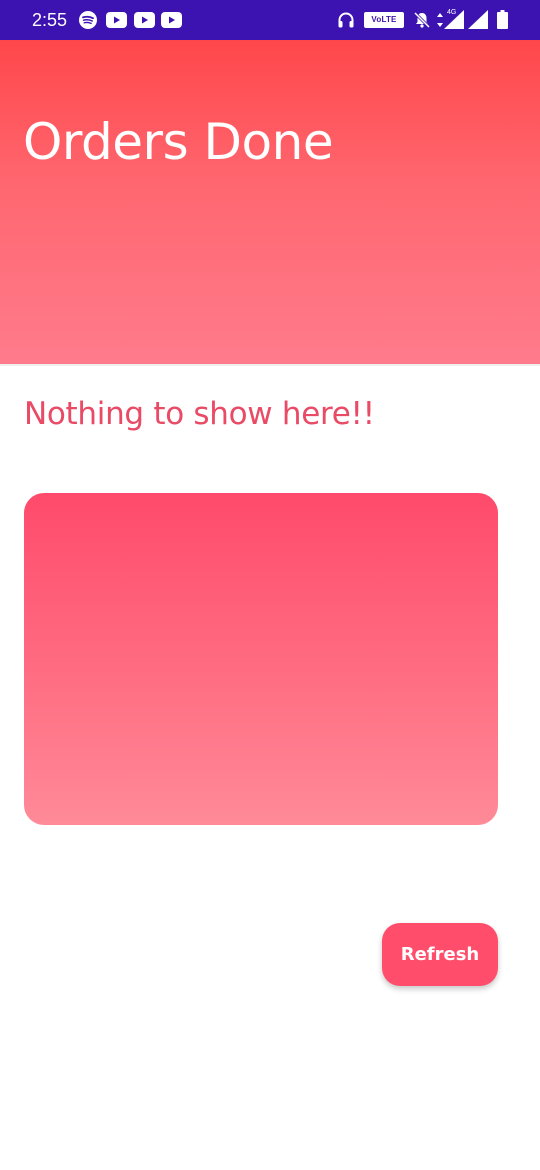  Describe the element at coordinates (440, 20) in the screenshot. I see `data-arrows-icon` at that location.